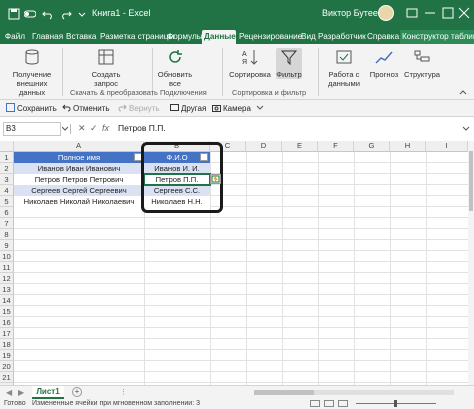 The width and height of the screenshot is (474, 409). I want to click on sheet-tab: Лист1, so click(48, 392).